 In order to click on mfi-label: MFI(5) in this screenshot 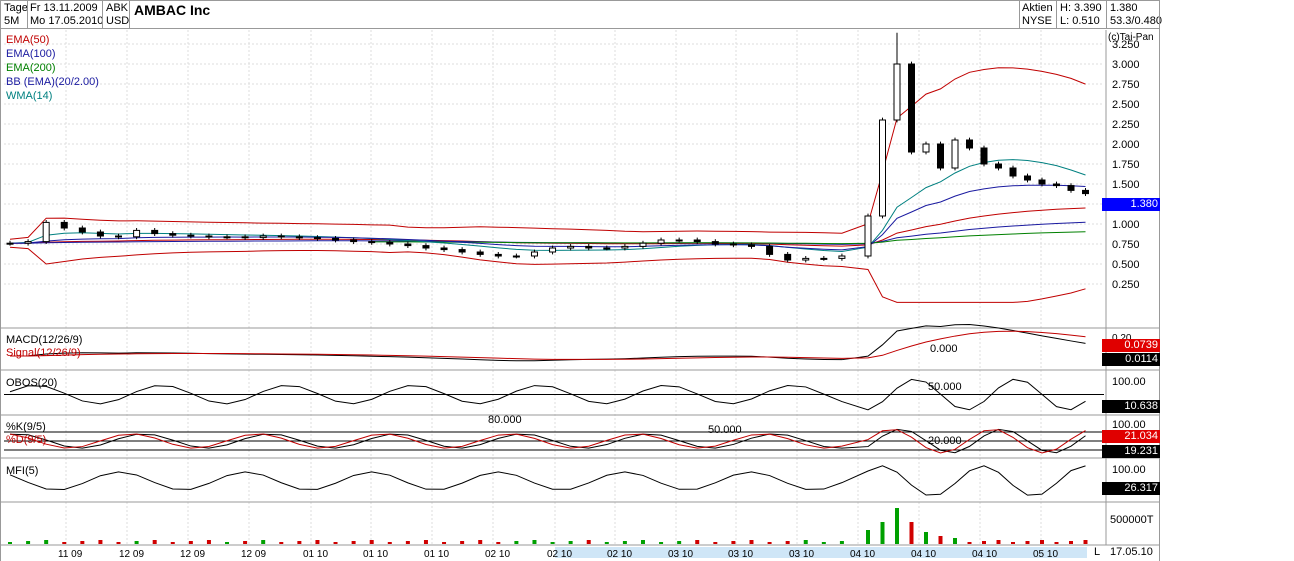, I will do `click(22, 471)`.